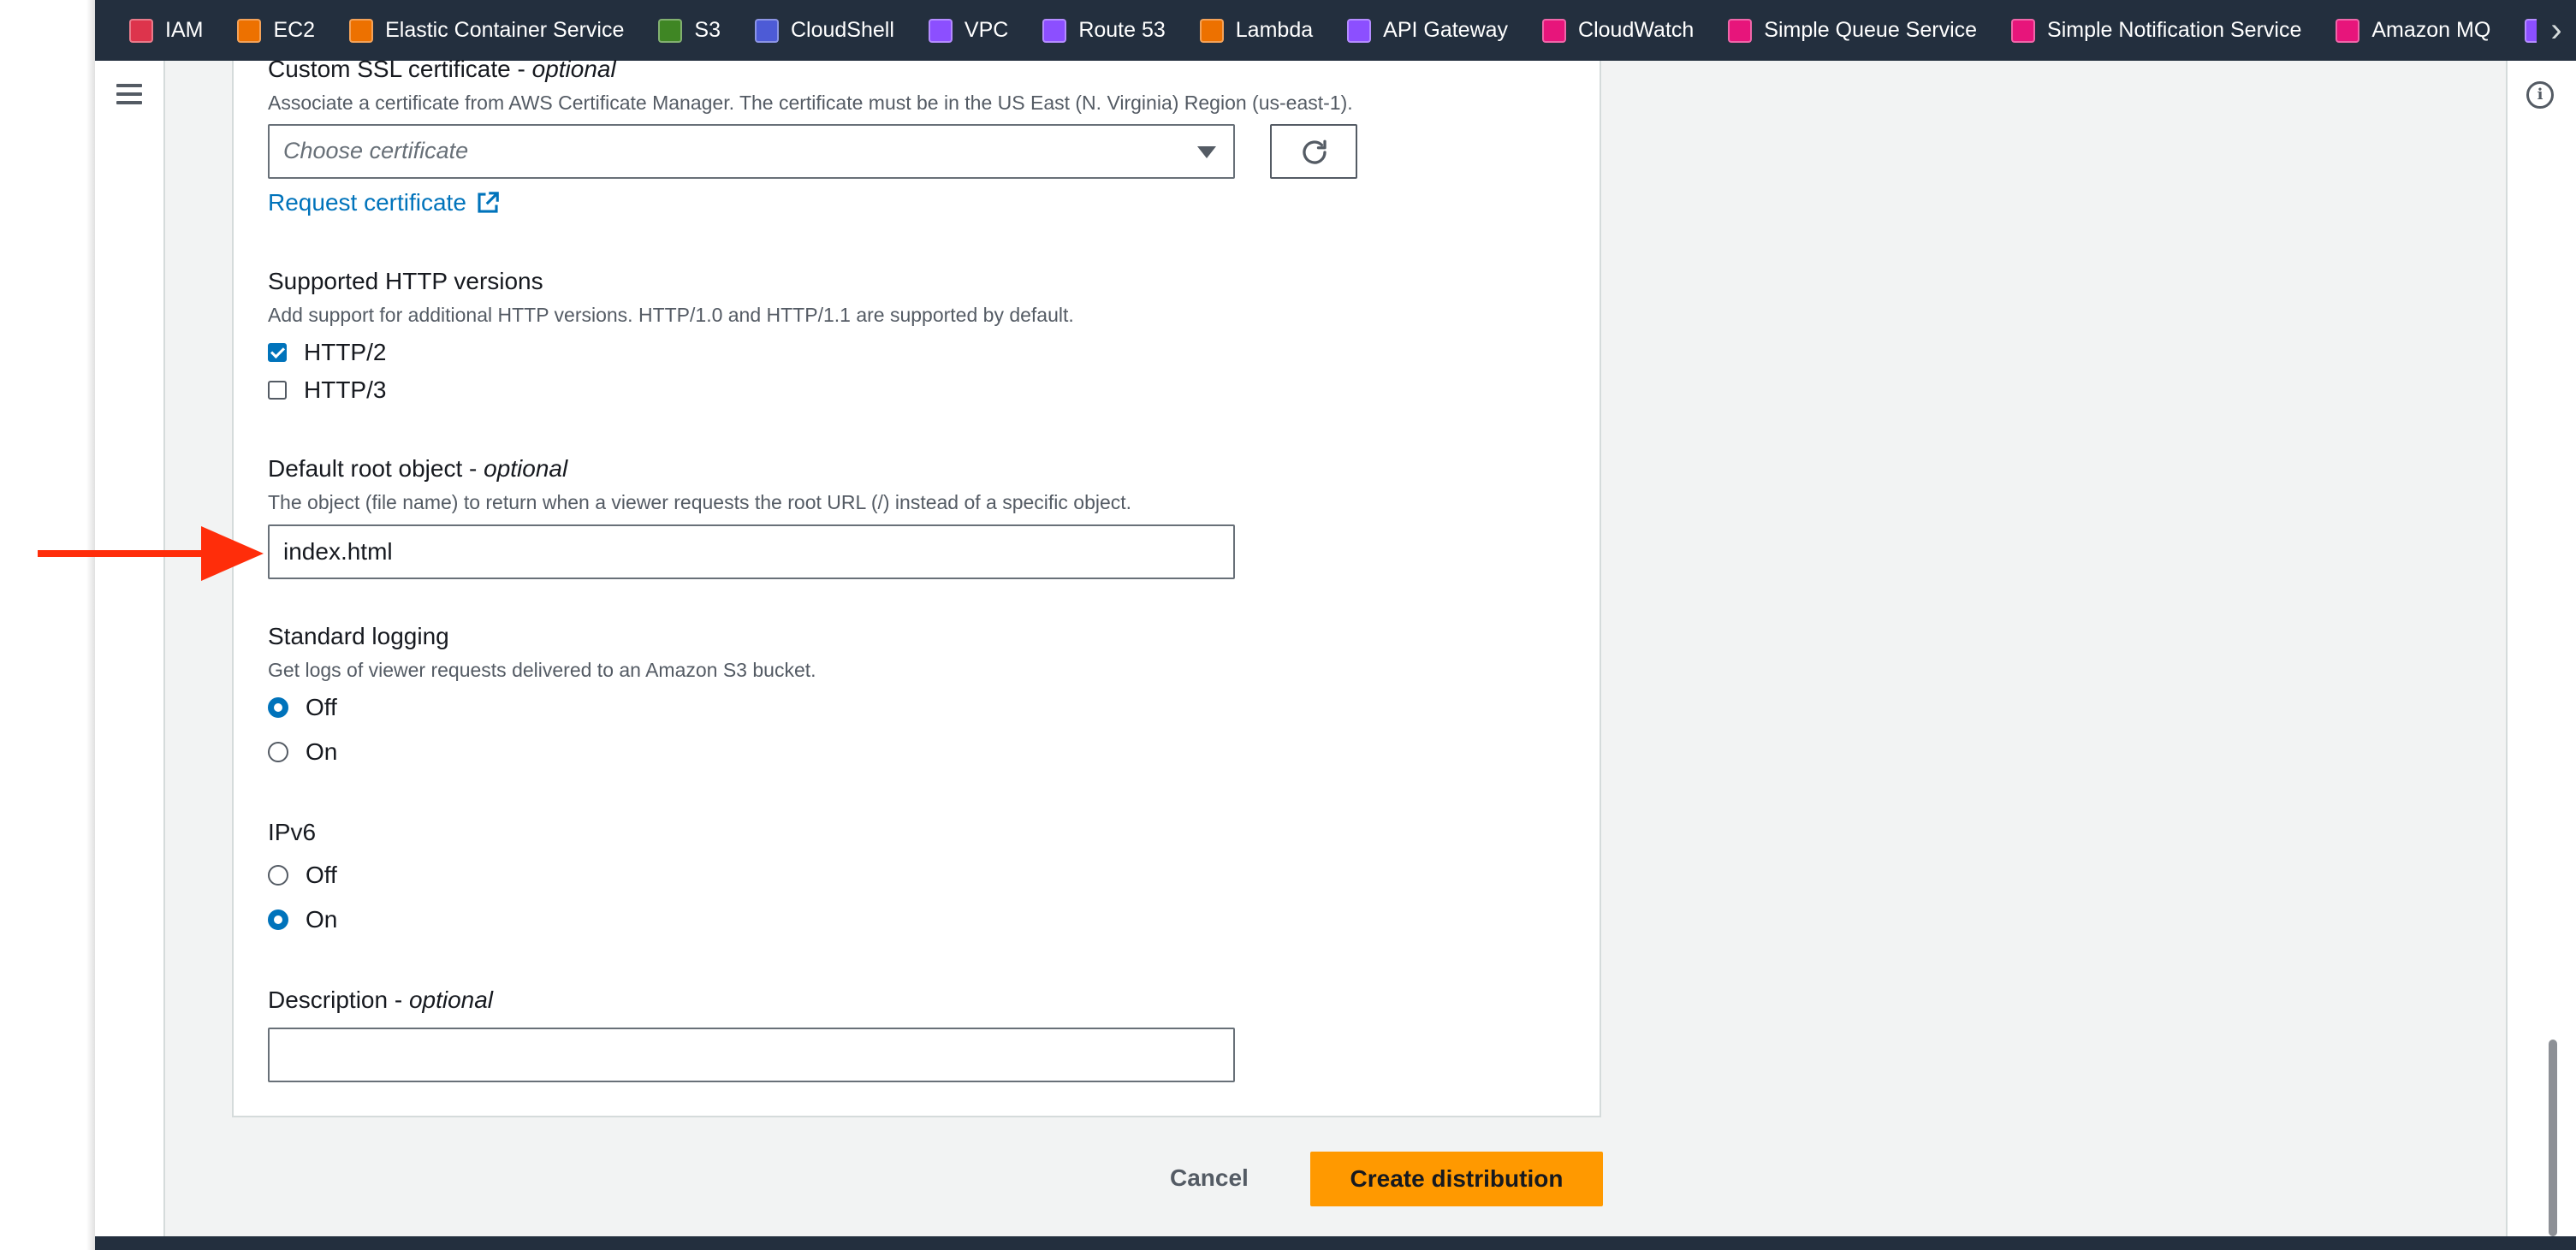  I want to click on api-gateway-icon, so click(1359, 30).